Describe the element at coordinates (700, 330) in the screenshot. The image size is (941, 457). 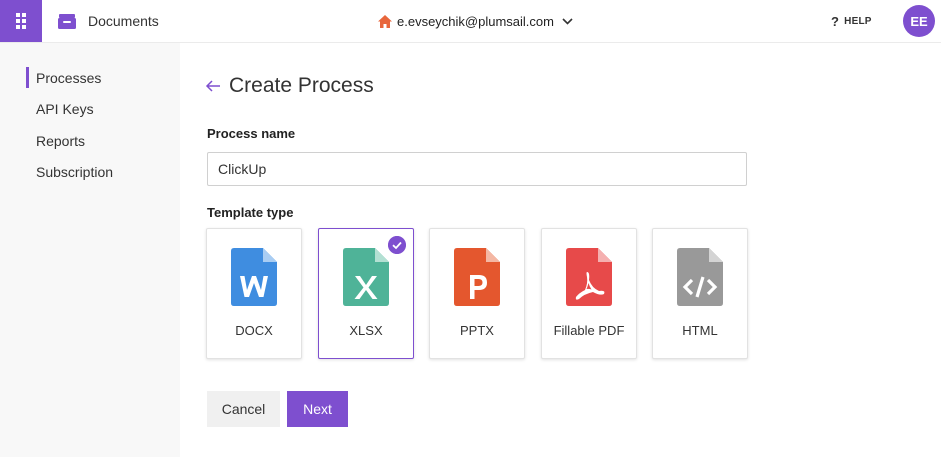
I see `template-label-html: HTML` at that location.